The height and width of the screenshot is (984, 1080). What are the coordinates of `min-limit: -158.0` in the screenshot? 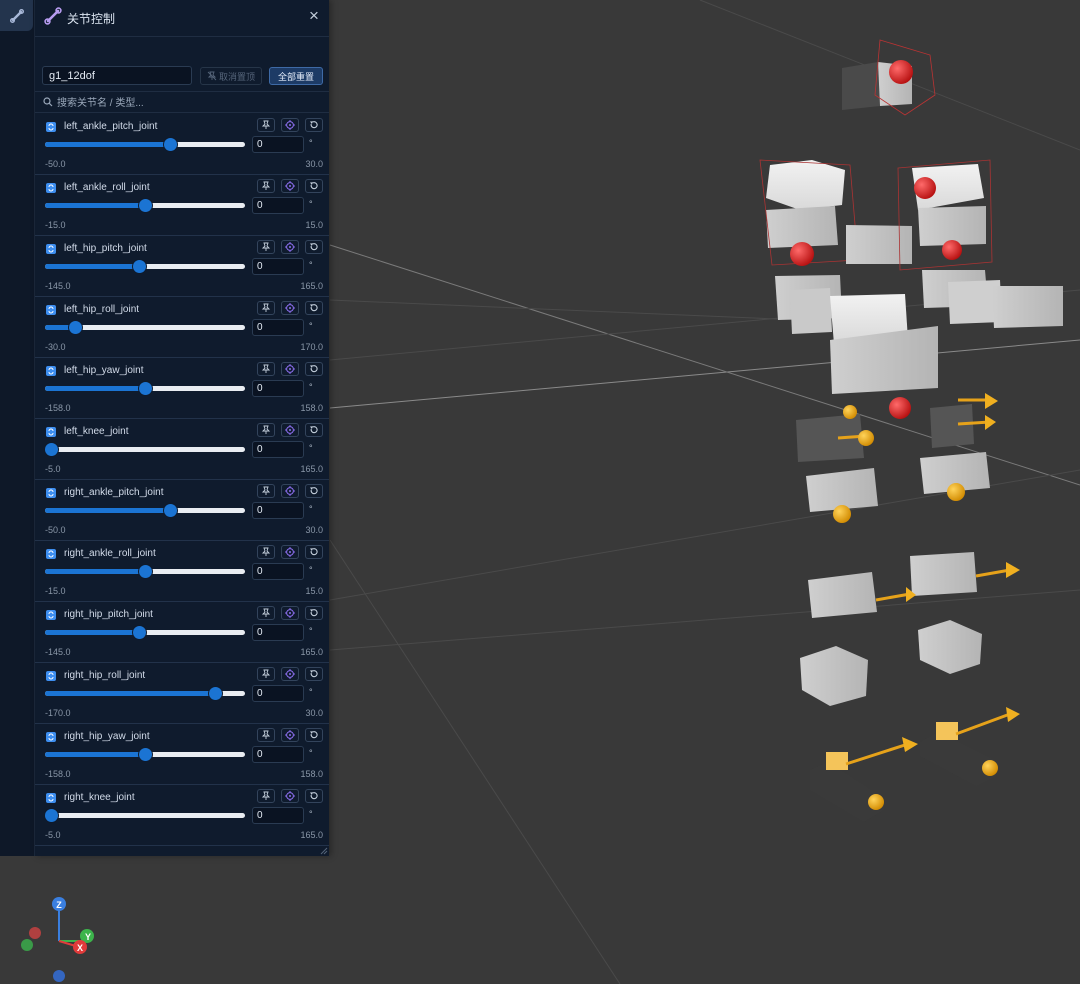 It's located at (58, 408).